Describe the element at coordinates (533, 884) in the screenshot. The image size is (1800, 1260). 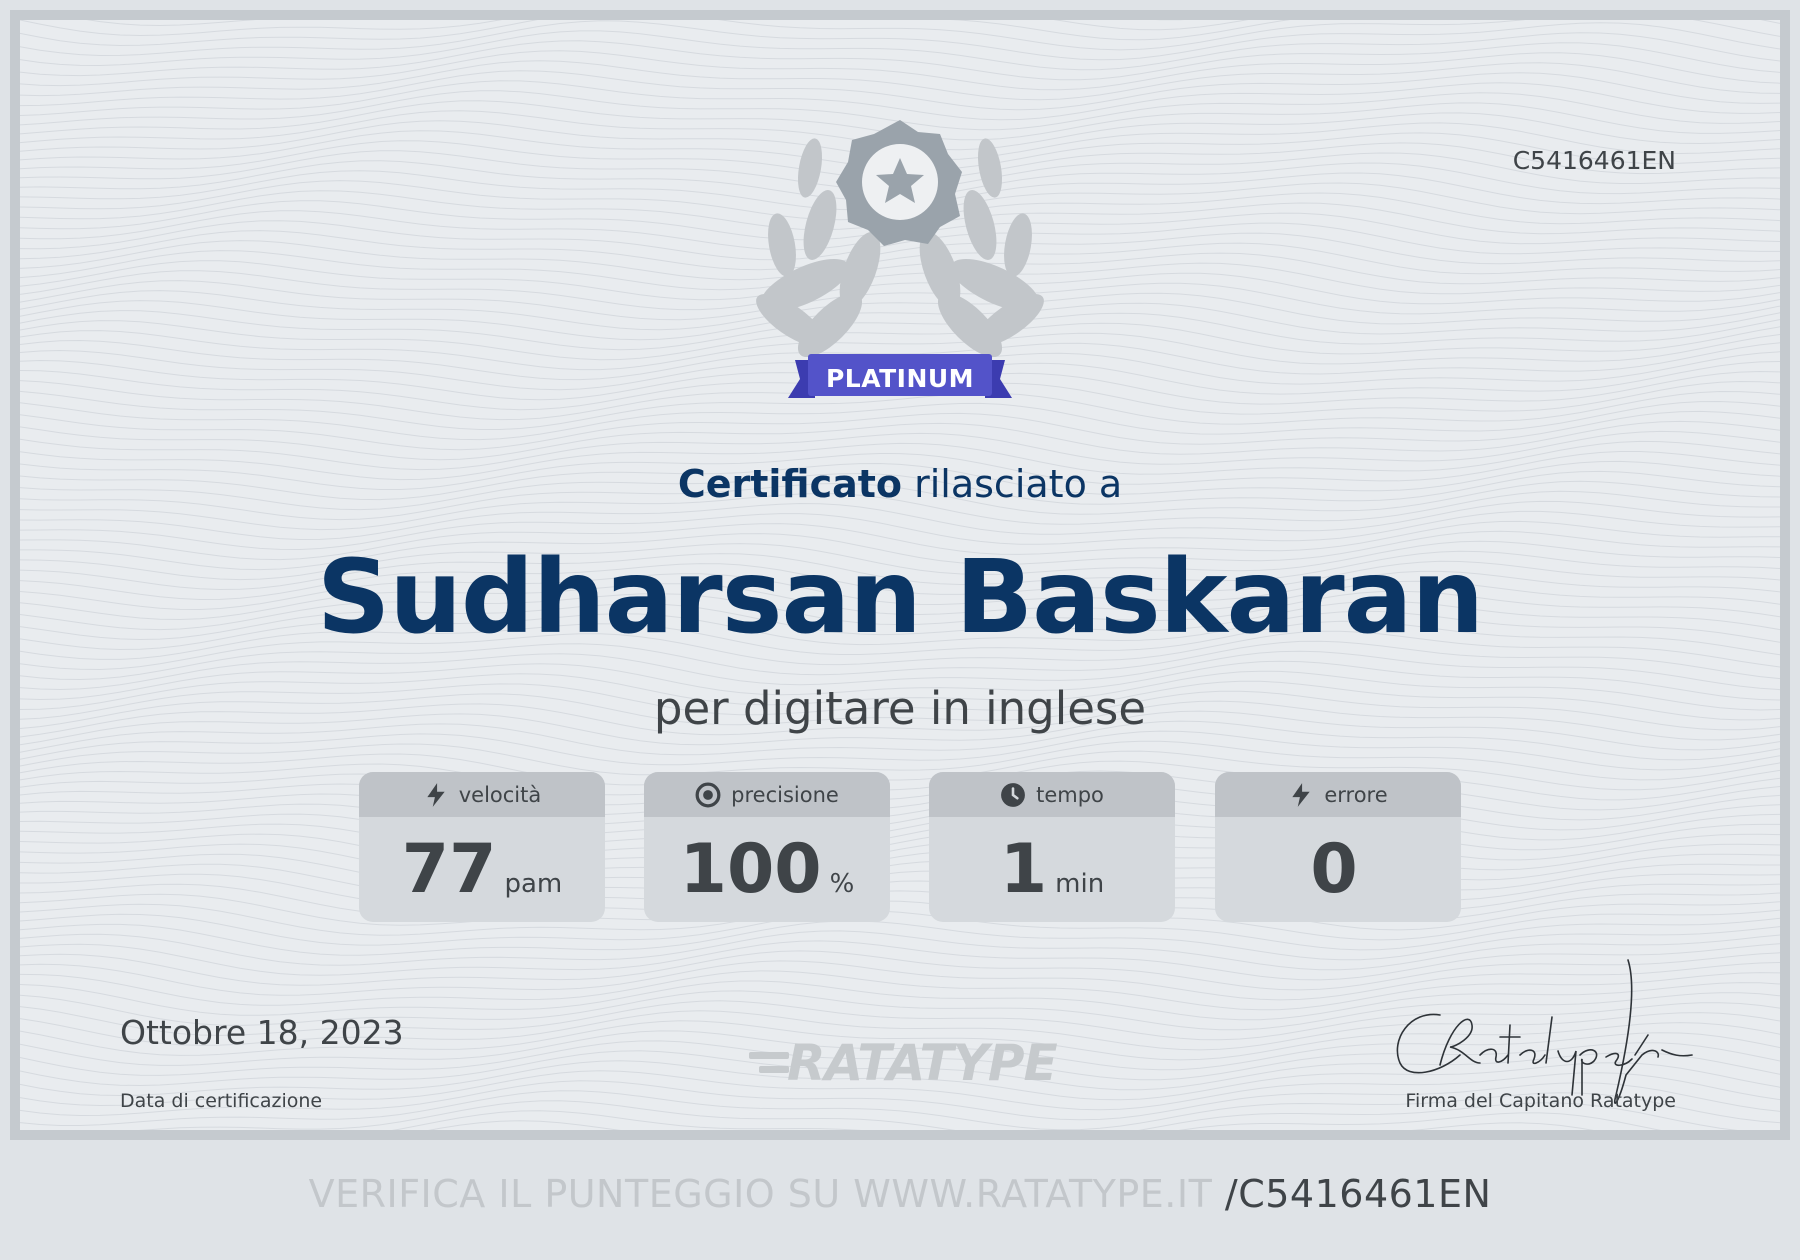
I see `stat-unit: pam` at that location.